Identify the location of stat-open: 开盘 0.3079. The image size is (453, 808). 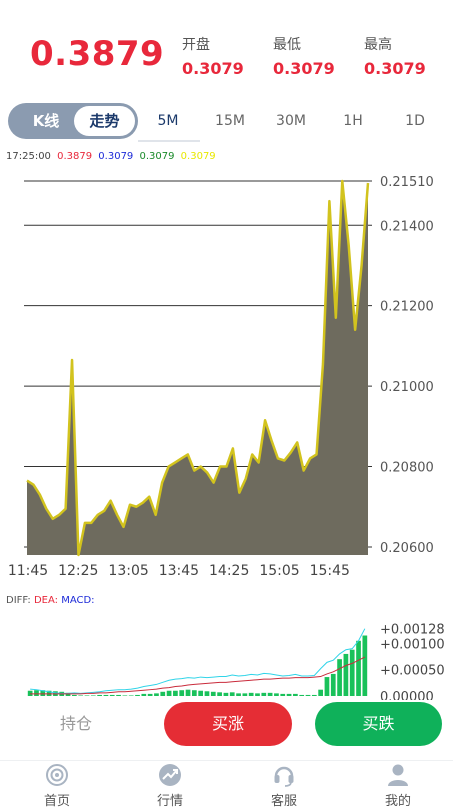
(213, 56).